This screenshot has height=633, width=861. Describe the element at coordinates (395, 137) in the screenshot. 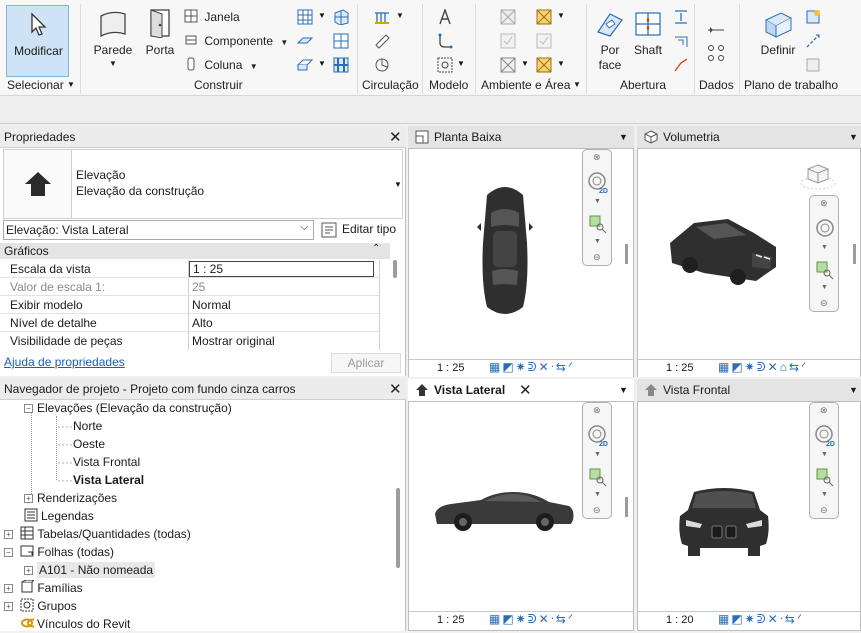

I see `properties-close-icon: ✕` at that location.